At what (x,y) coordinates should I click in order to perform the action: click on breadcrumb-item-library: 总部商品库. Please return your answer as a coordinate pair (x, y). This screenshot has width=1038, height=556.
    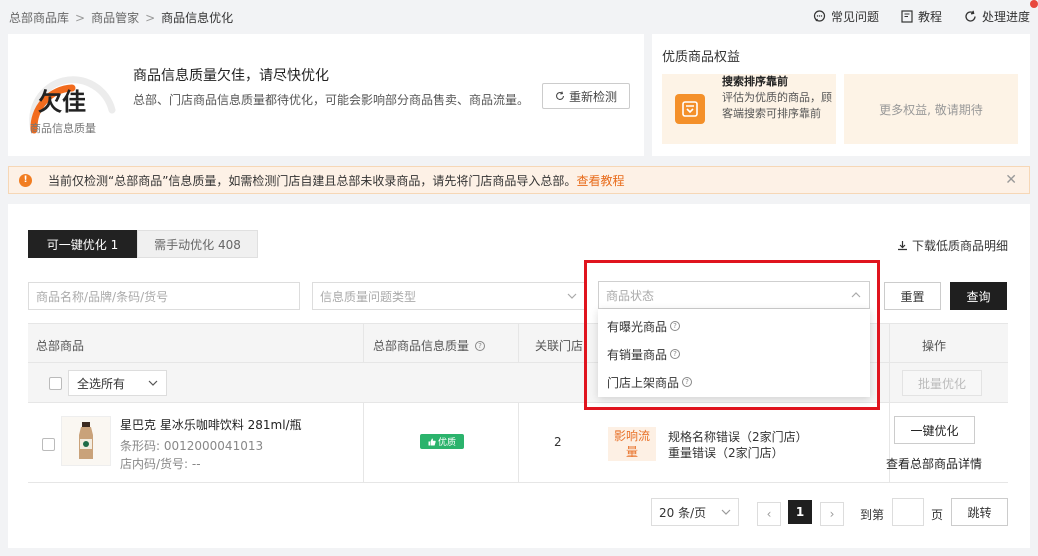
    Looking at the image, I should click on (39, 17).